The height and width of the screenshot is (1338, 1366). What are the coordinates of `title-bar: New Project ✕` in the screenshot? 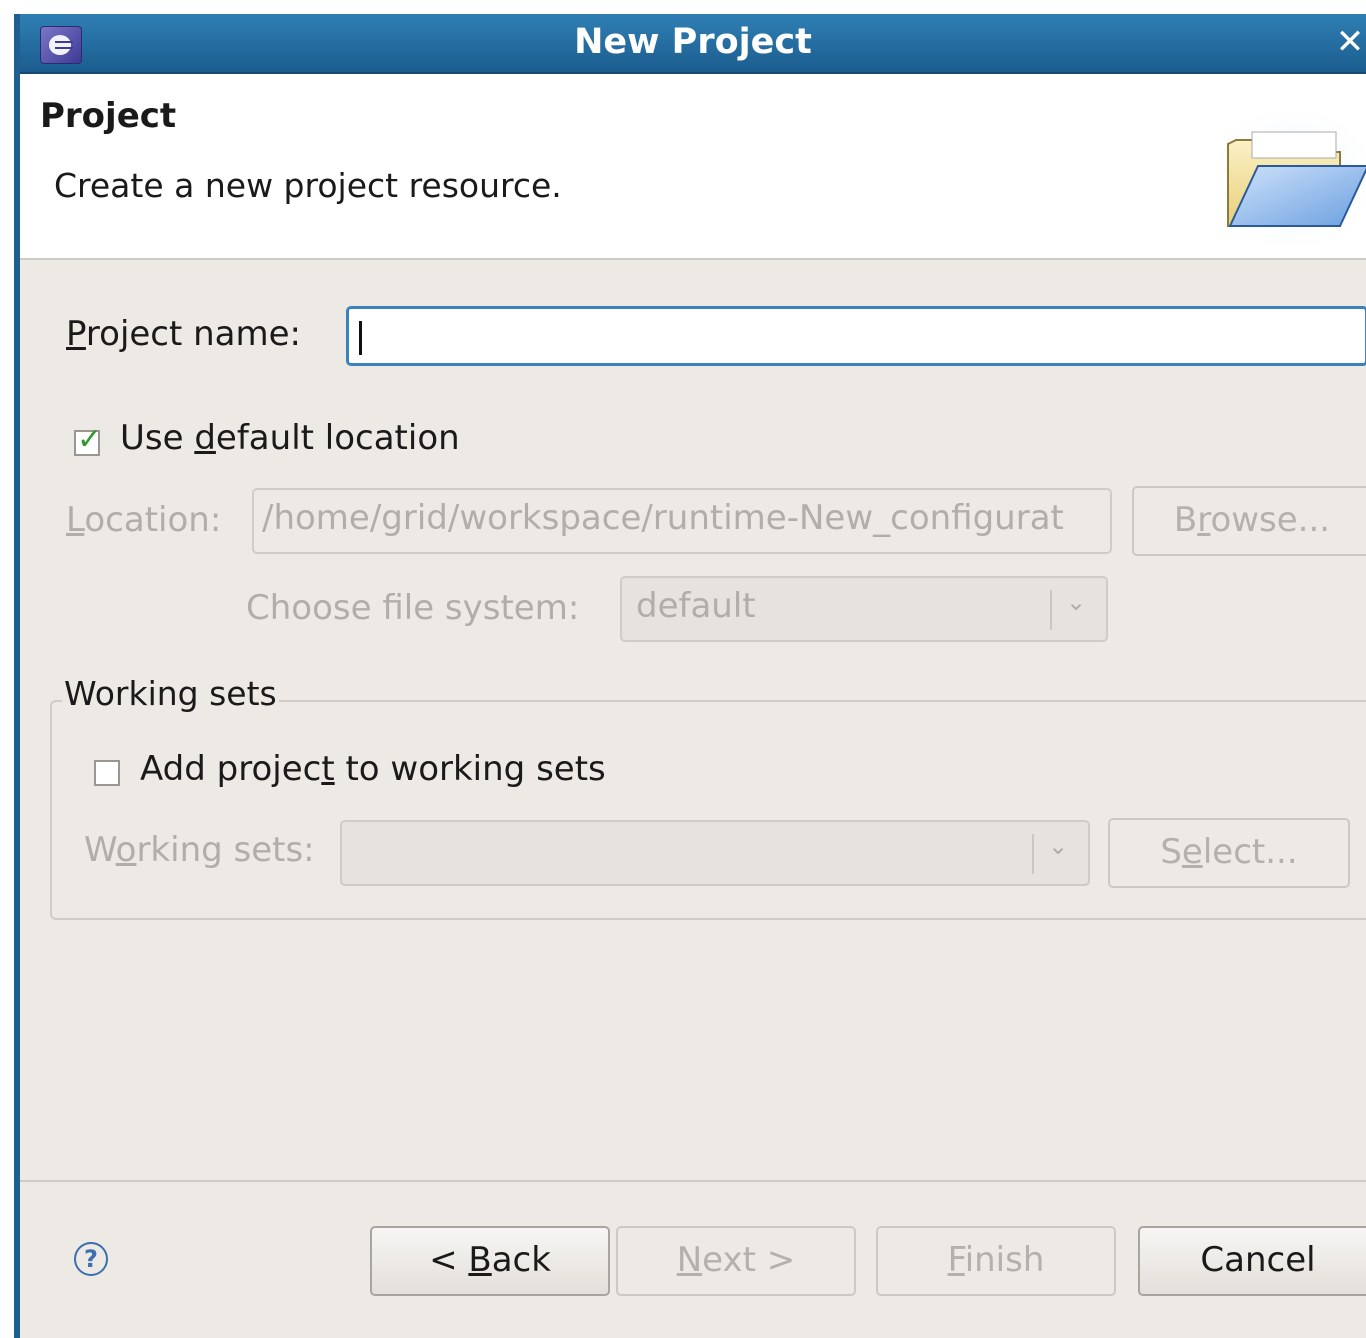 It's located at (693, 44).